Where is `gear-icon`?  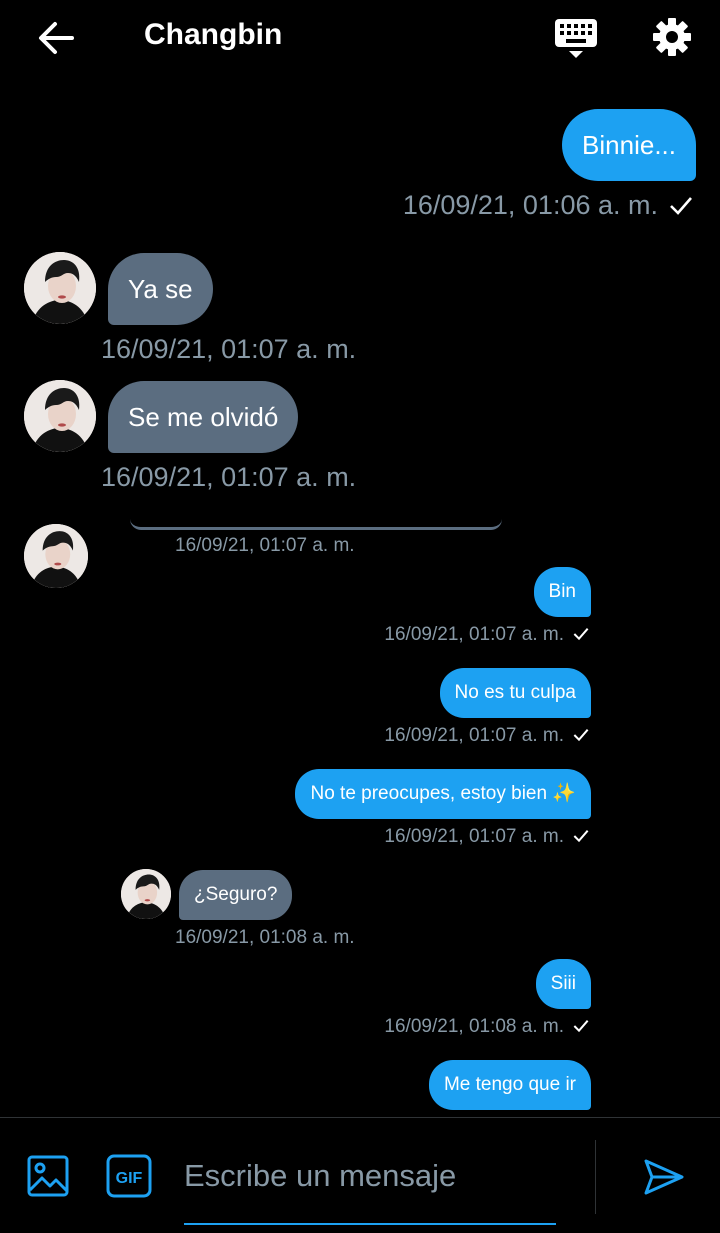
gear-icon is located at coordinates (672, 37).